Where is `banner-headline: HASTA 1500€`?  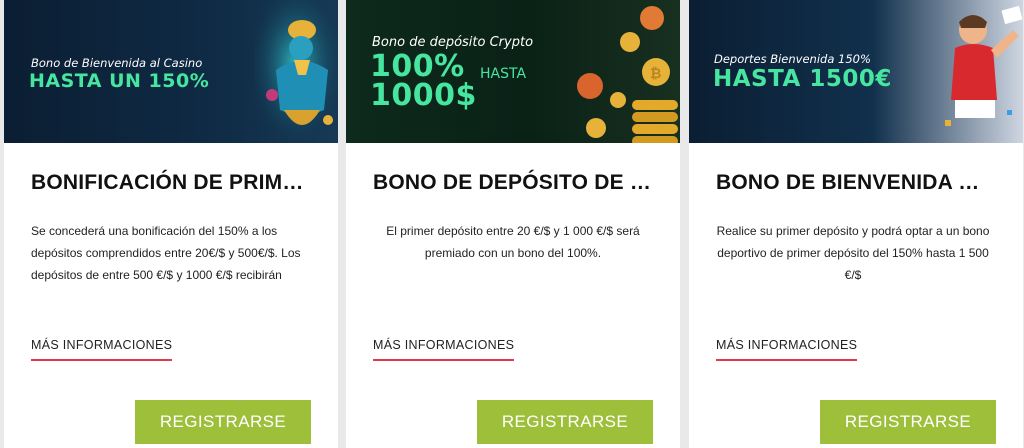
banner-headline: HASTA 1500€ is located at coordinates (802, 79).